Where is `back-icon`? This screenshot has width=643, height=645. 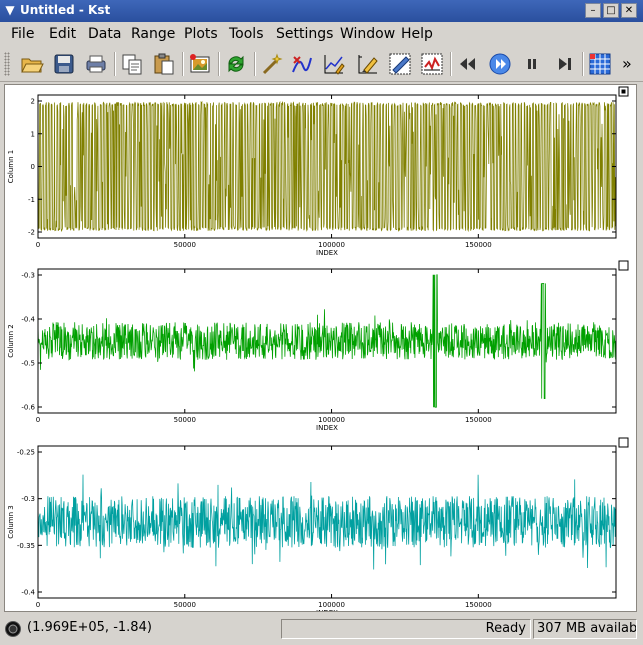 back-icon is located at coordinates (468, 64).